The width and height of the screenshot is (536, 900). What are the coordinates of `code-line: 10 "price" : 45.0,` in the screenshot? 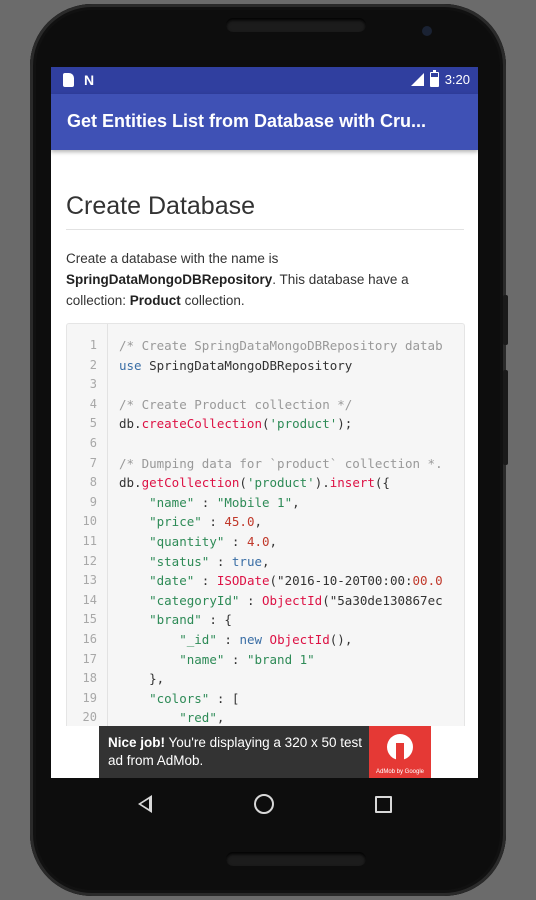 It's located at (265, 524).